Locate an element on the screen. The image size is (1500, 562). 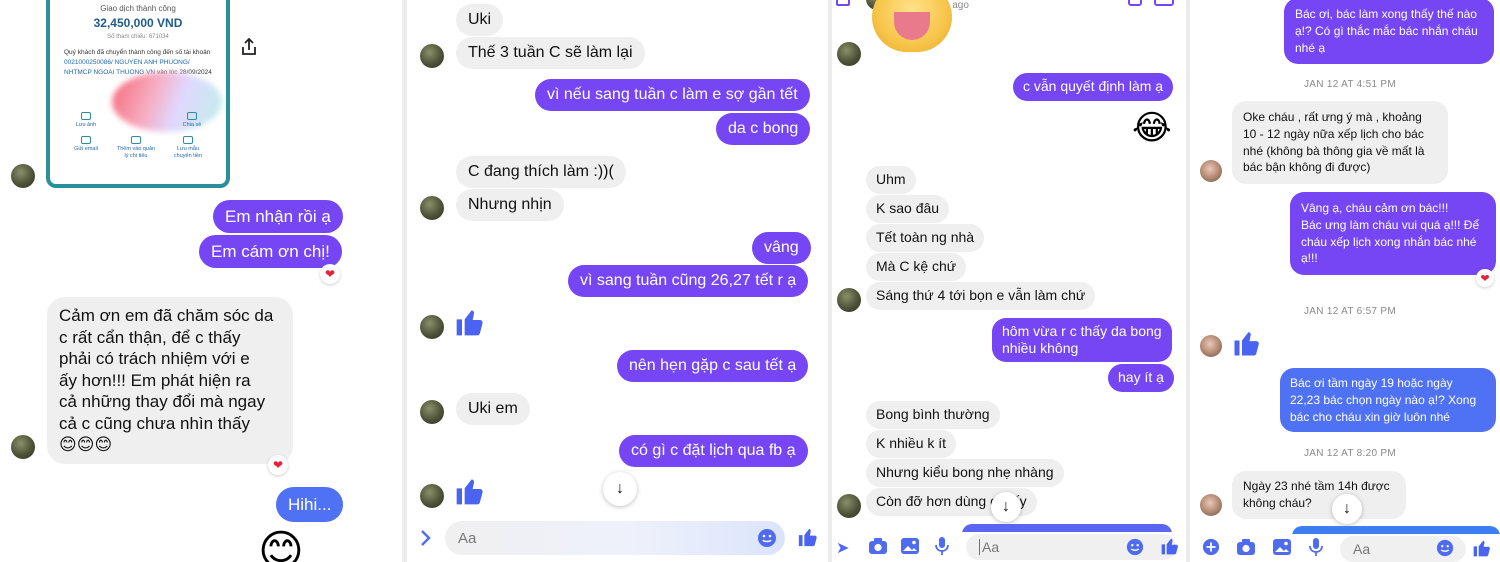
receipt-action-label: Thêm vào quản lý chi tiêu is located at coordinates (136, 153).